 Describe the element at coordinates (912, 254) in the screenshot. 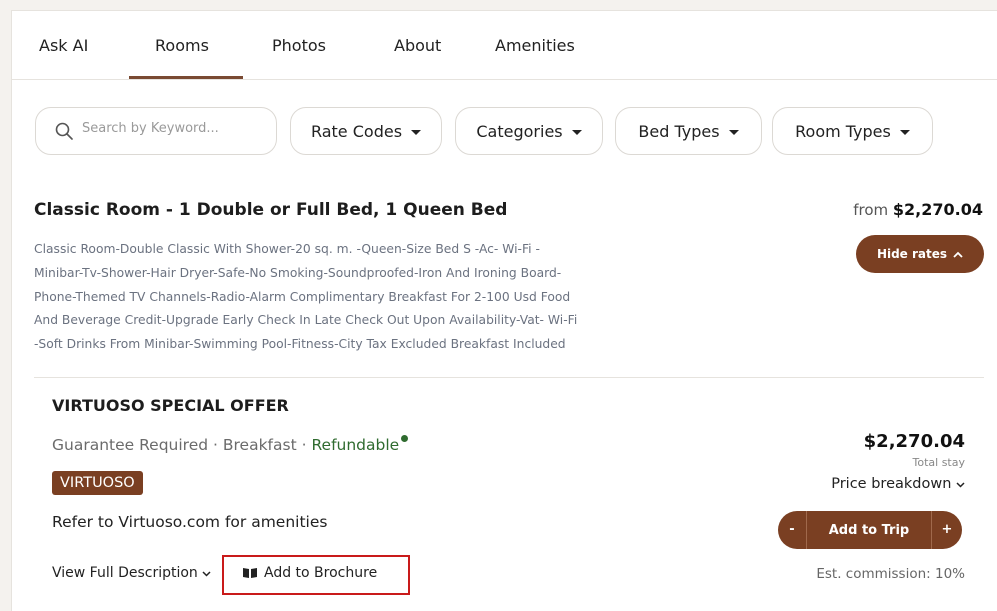

I see `hide-rates-label: Hide rates` at that location.